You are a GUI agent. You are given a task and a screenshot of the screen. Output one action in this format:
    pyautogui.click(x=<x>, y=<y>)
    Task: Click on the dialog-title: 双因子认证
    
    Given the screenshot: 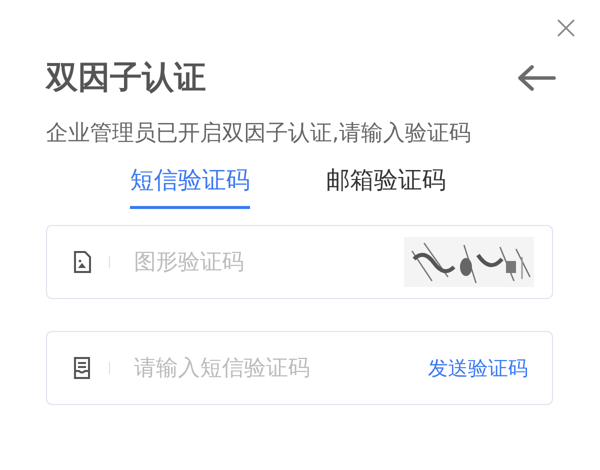 What is the action you would take?
    pyautogui.click(x=126, y=77)
    